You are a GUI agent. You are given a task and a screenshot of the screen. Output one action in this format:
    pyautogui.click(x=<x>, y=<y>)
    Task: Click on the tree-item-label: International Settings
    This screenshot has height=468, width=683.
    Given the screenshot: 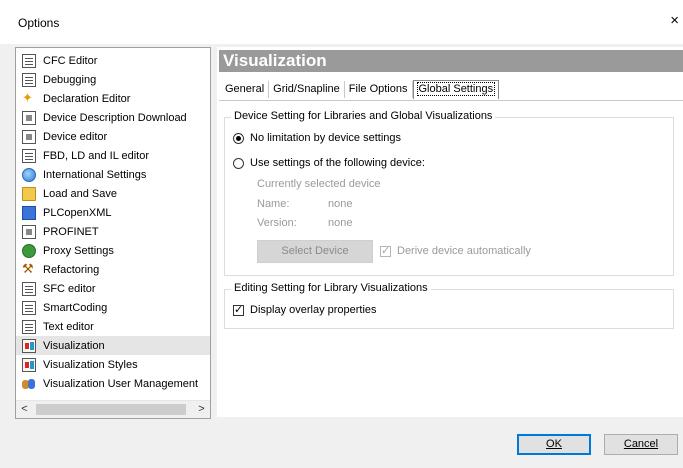 What is the action you would take?
    pyautogui.click(x=95, y=174)
    